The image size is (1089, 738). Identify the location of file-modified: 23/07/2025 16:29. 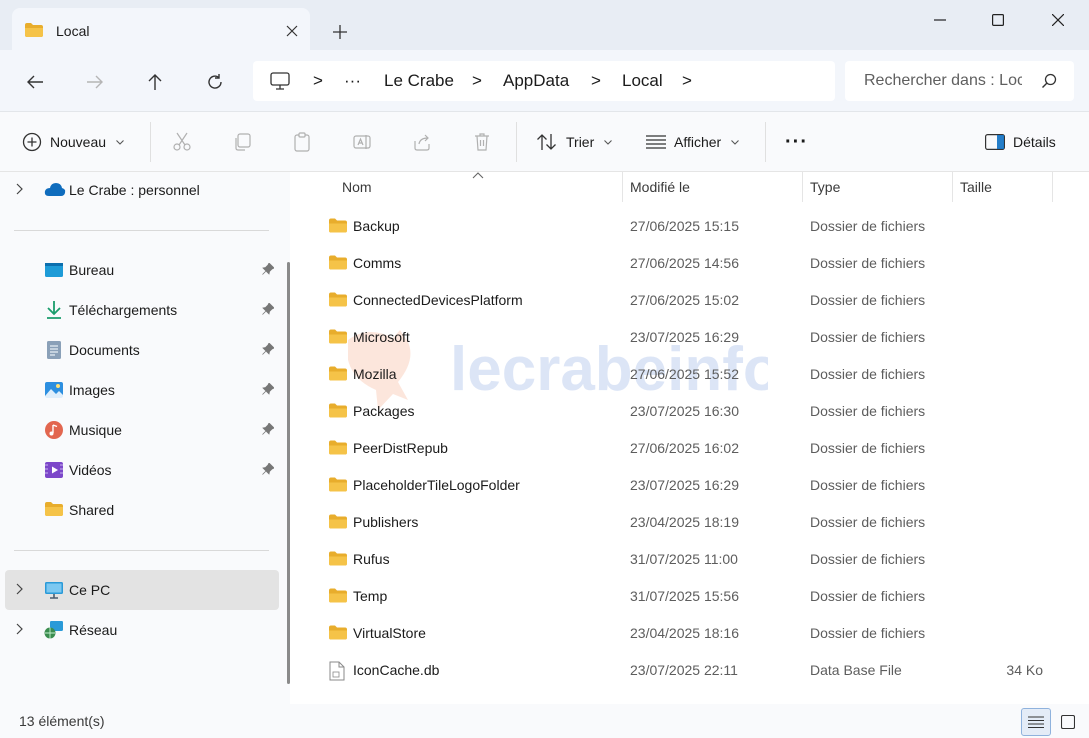
(684, 337).